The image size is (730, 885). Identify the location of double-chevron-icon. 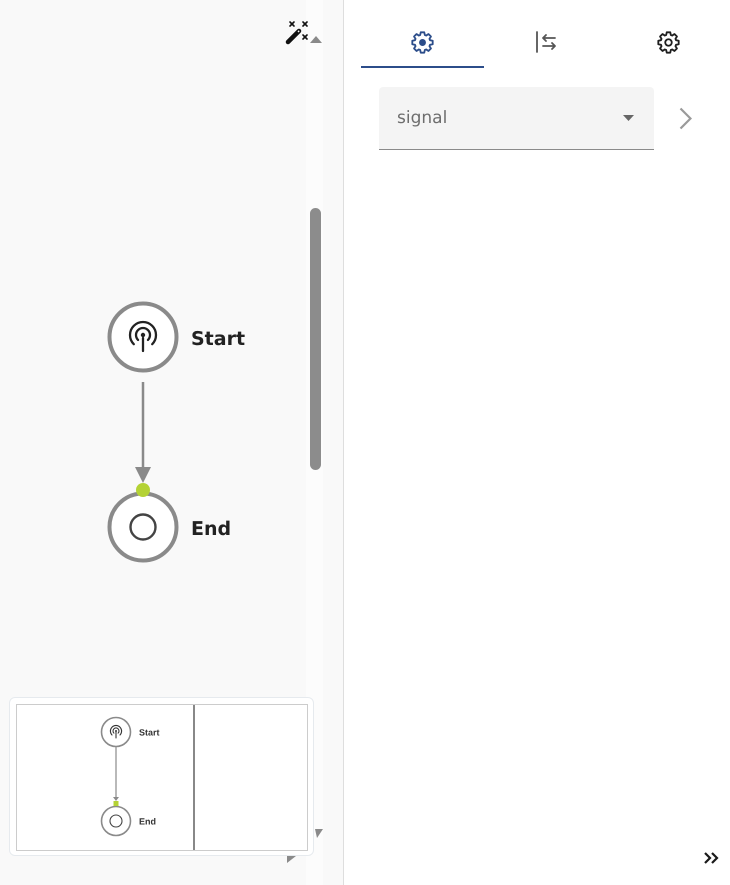
(711, 858).